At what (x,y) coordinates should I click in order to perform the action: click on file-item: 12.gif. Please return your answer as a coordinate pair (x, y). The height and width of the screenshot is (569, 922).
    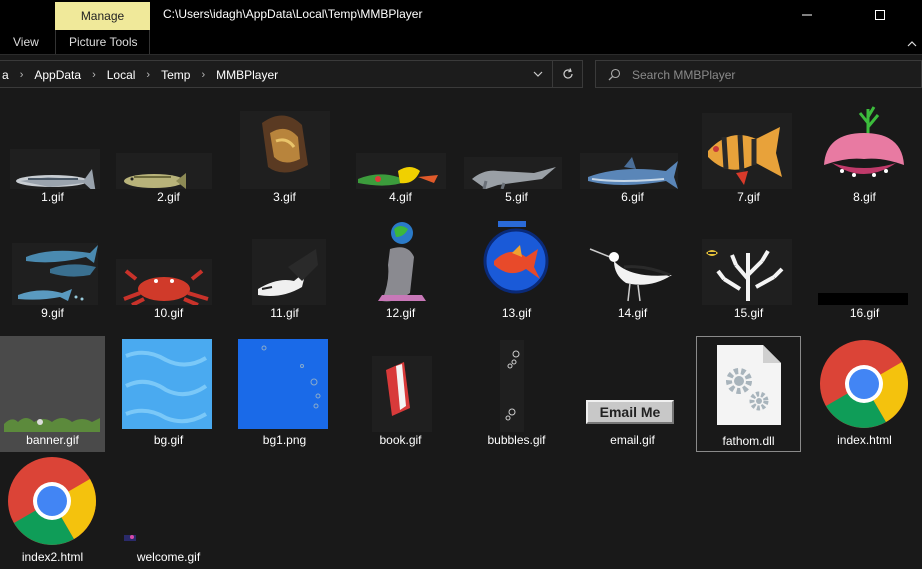
    Looking at the image, I should click on (400, 267).